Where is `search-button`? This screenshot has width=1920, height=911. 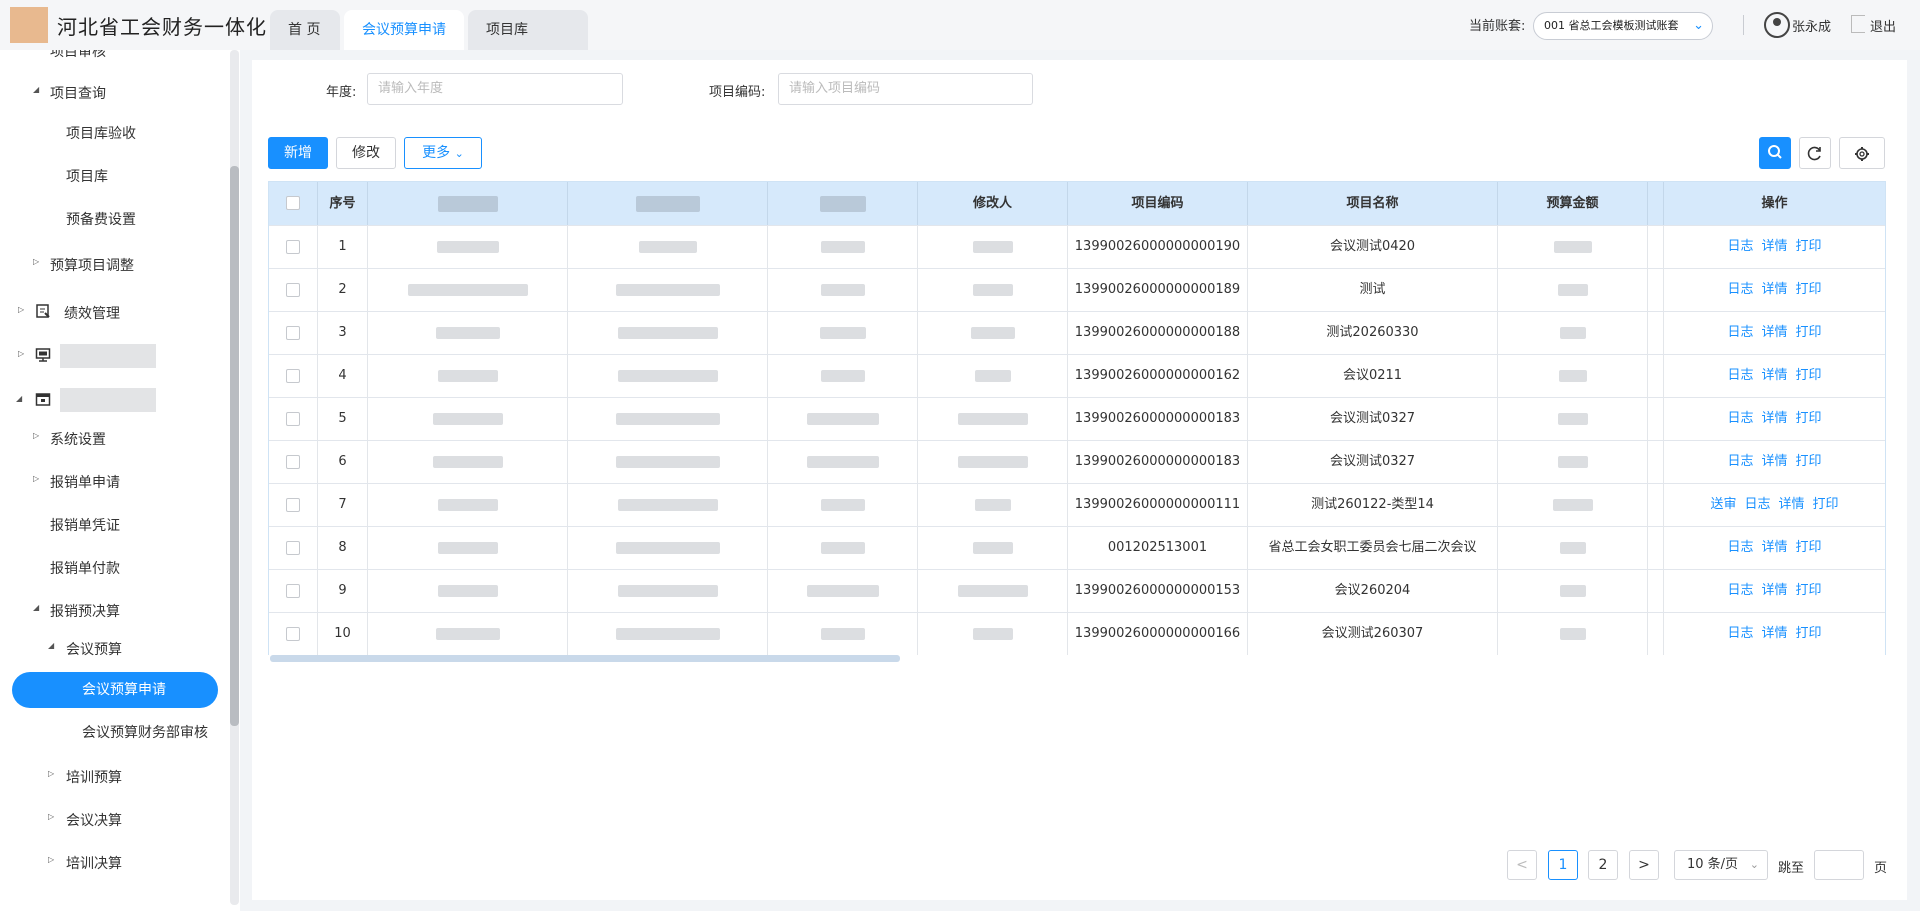
search-button is located at coordinates (1775, 153).